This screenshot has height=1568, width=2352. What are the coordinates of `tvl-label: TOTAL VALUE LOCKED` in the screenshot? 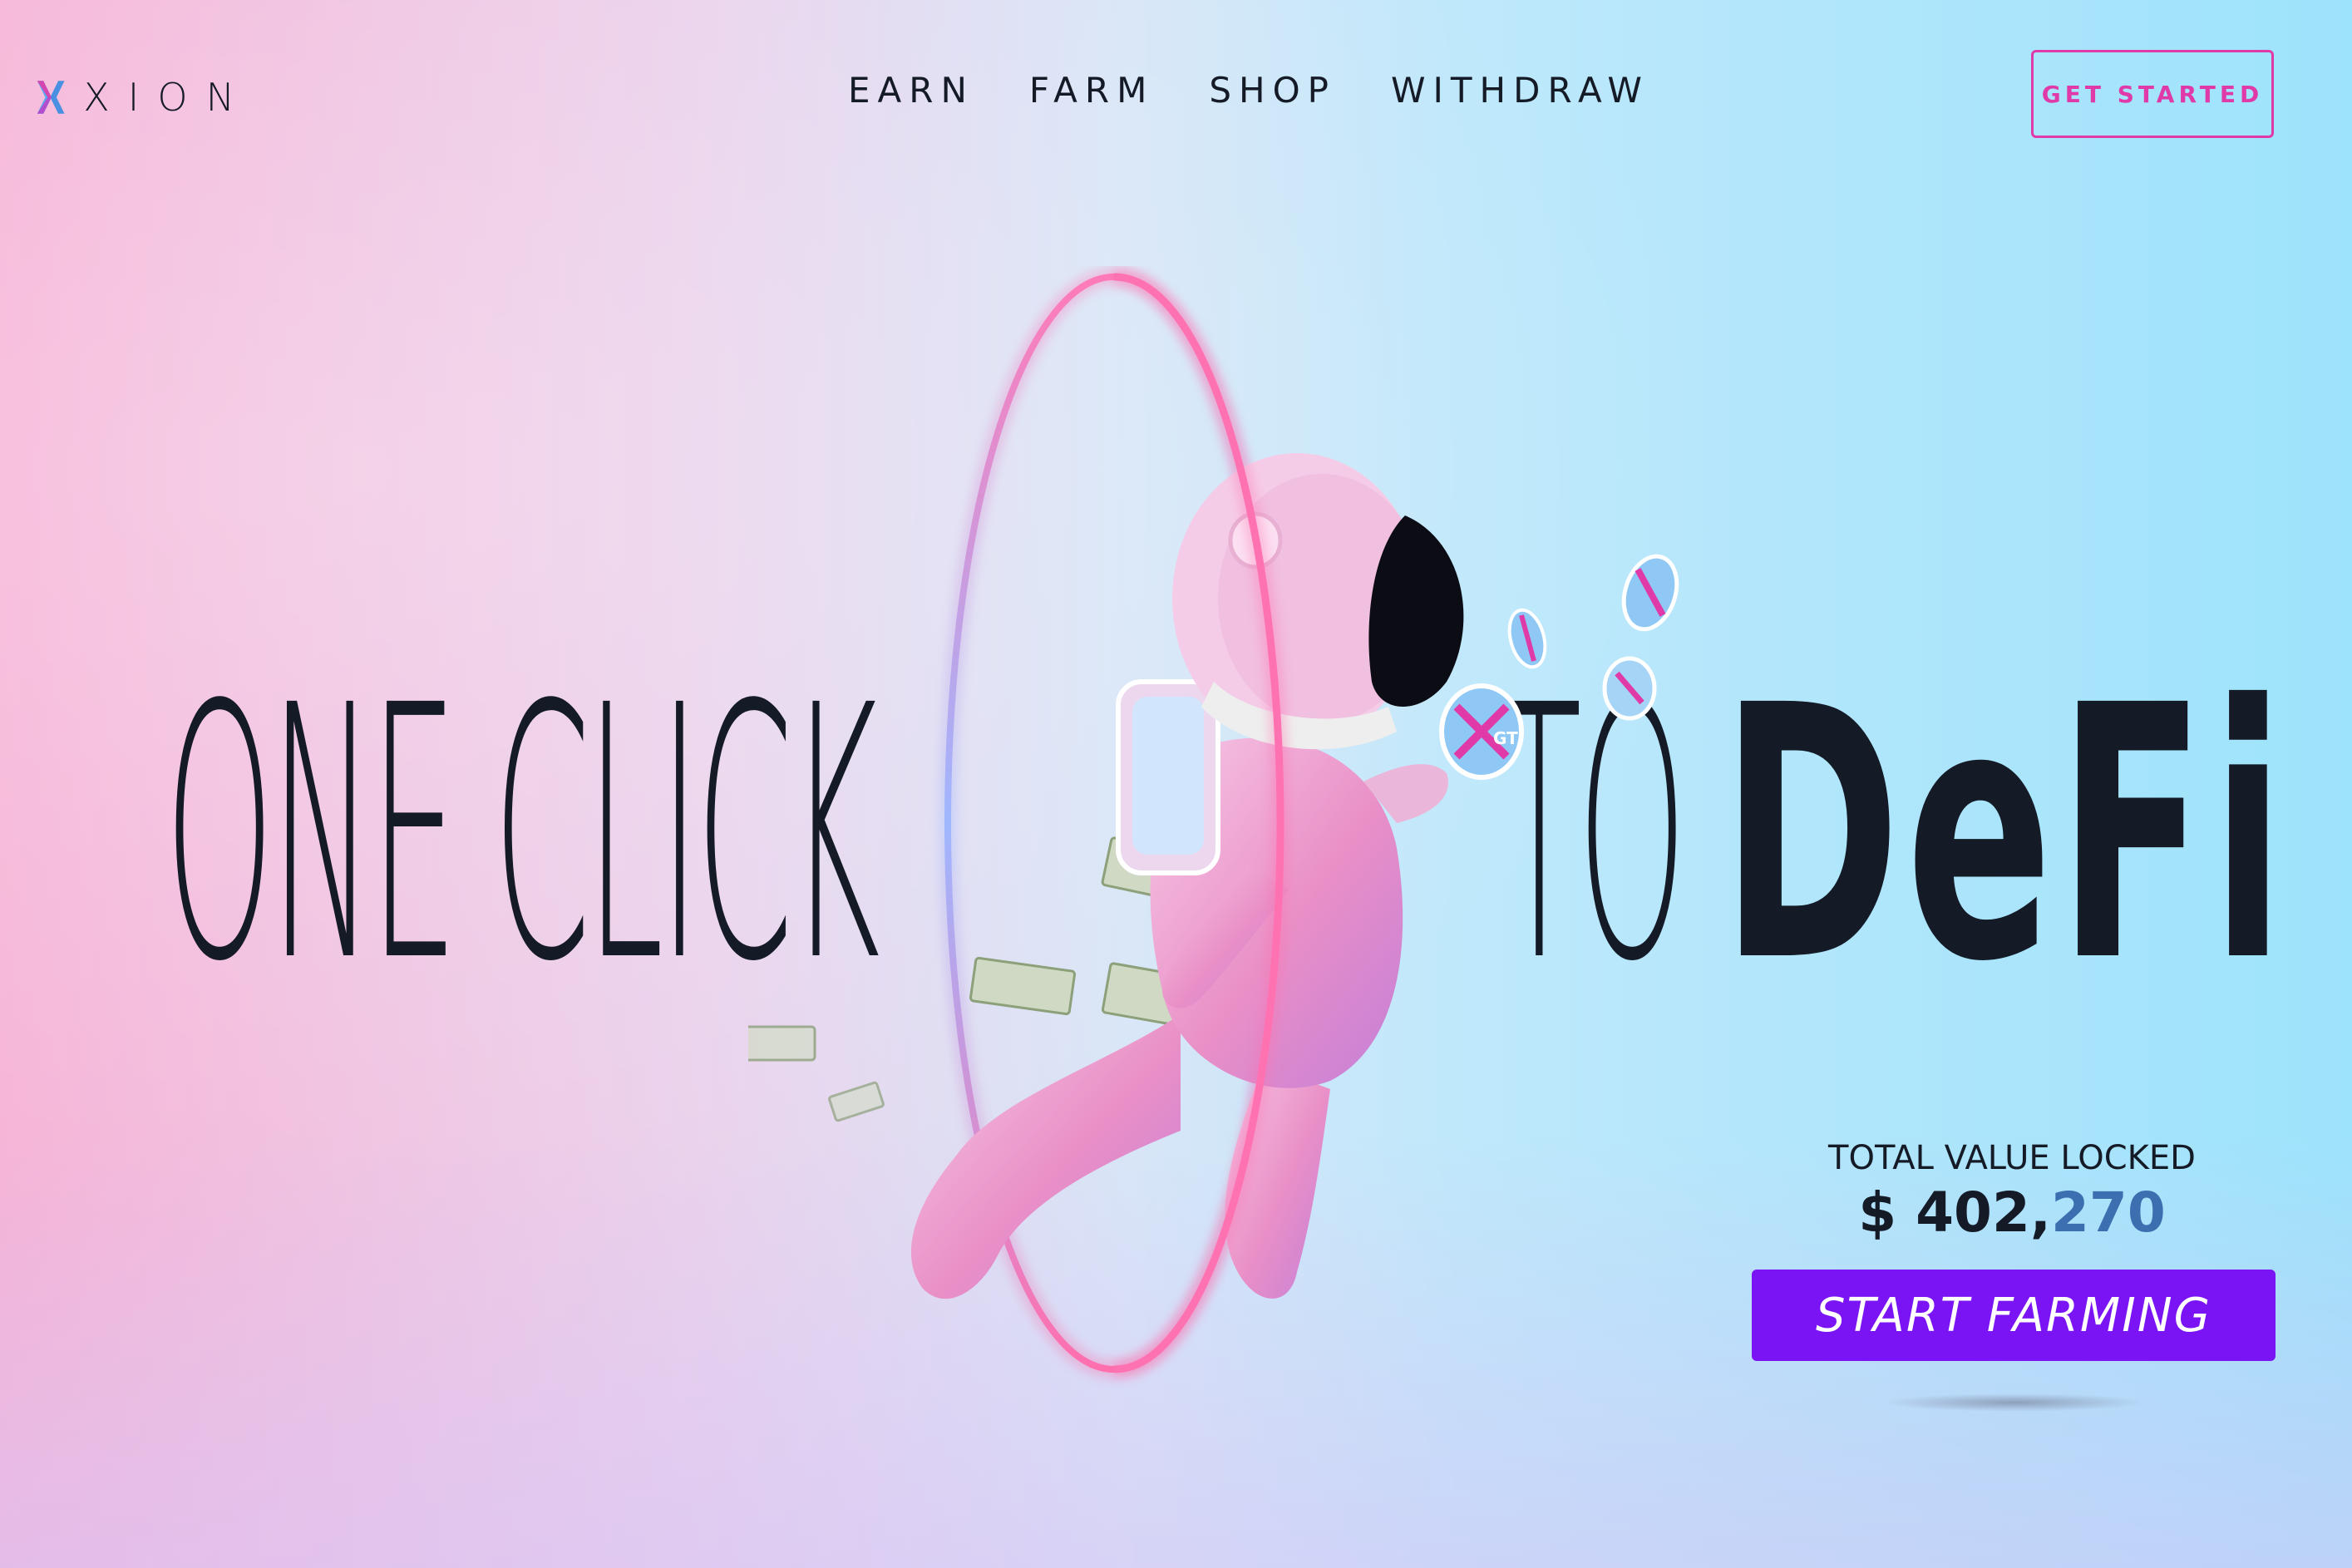 It's located at (2012, 1158).